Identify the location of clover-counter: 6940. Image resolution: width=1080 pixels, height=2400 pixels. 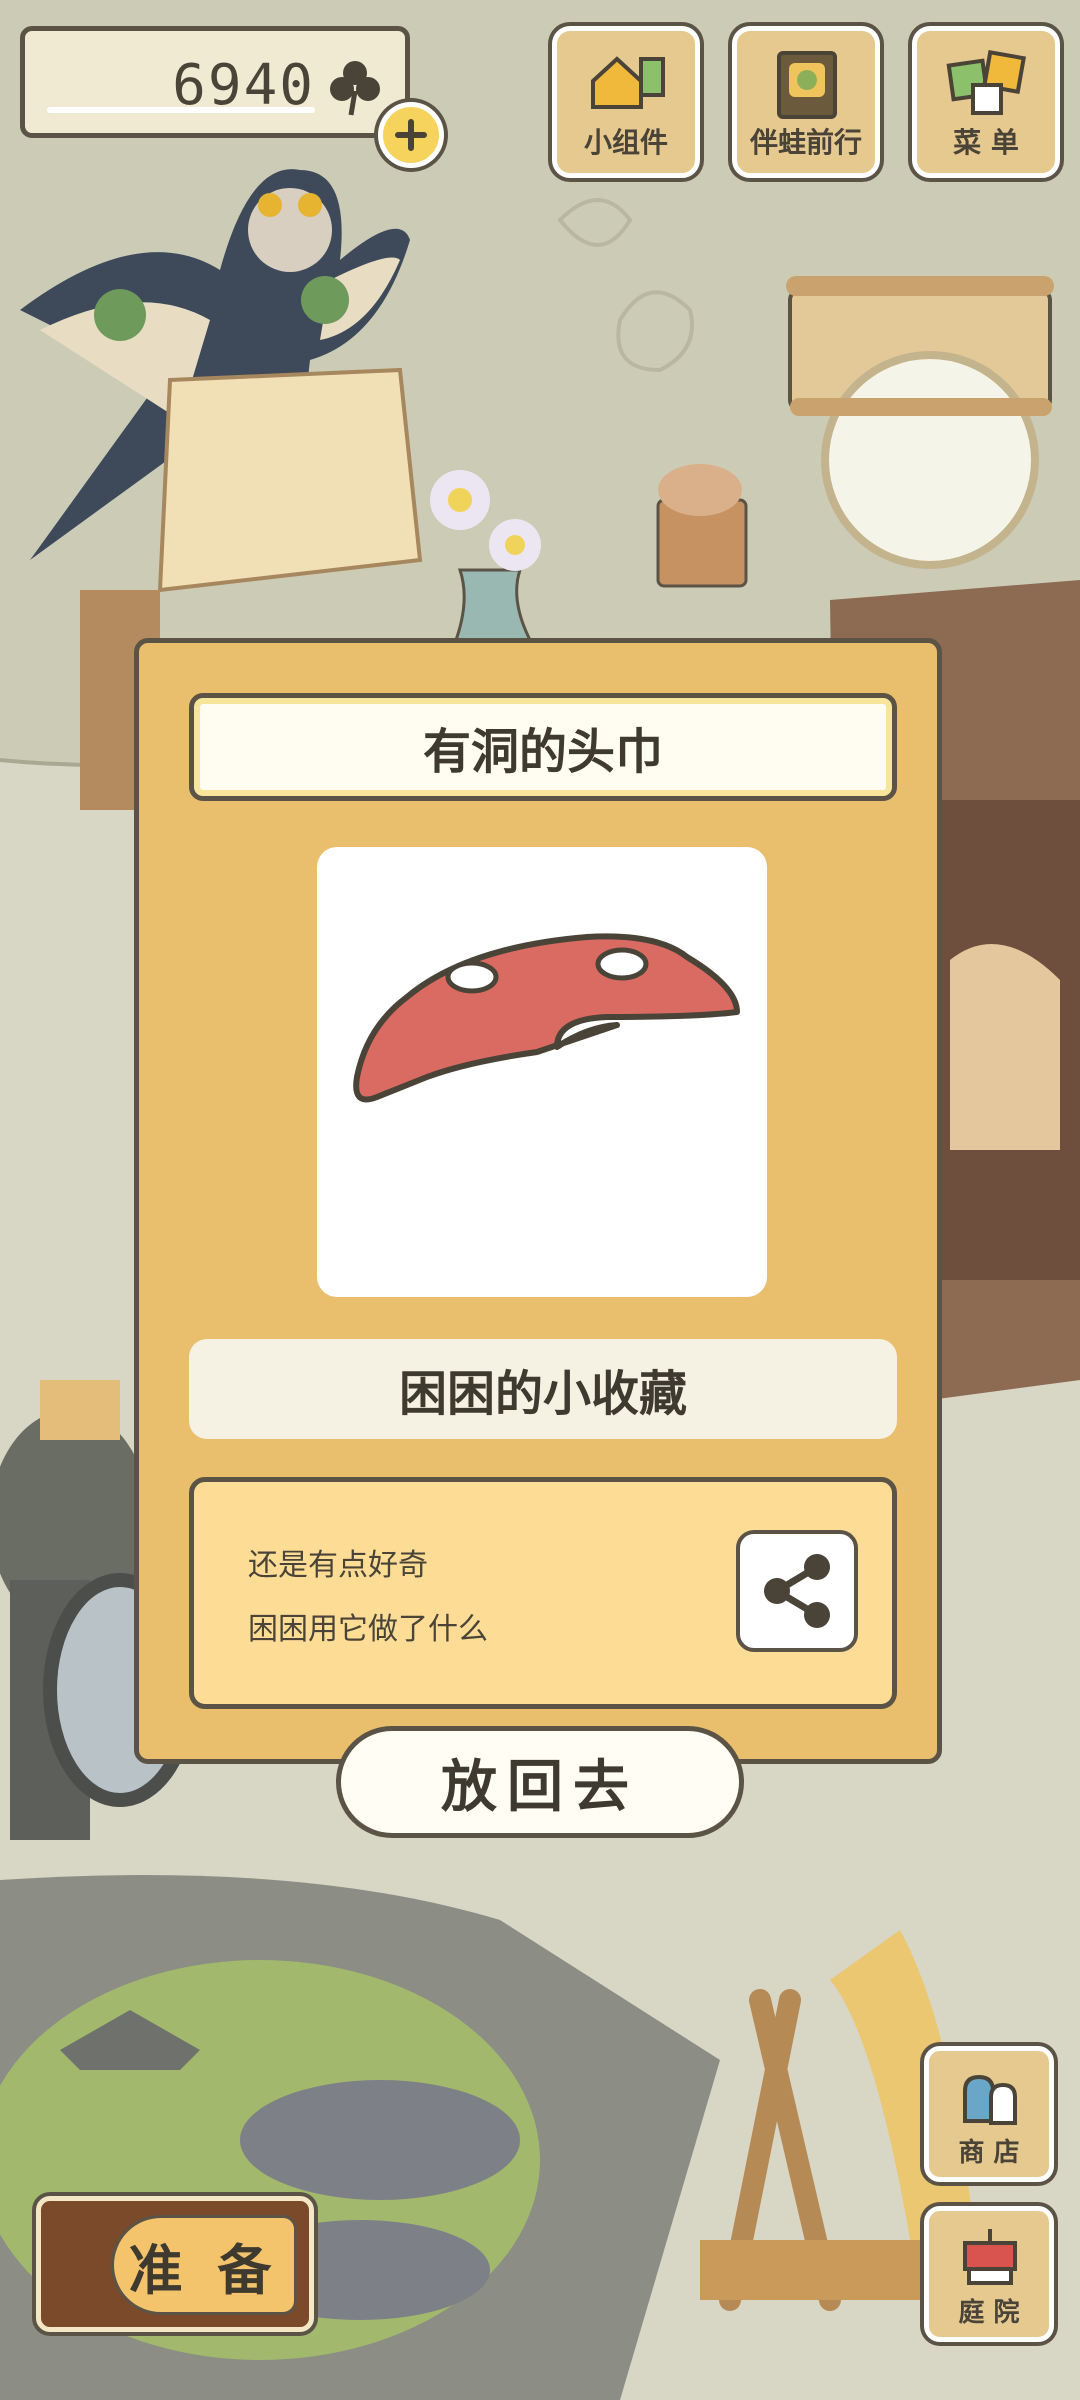
(215, 82).